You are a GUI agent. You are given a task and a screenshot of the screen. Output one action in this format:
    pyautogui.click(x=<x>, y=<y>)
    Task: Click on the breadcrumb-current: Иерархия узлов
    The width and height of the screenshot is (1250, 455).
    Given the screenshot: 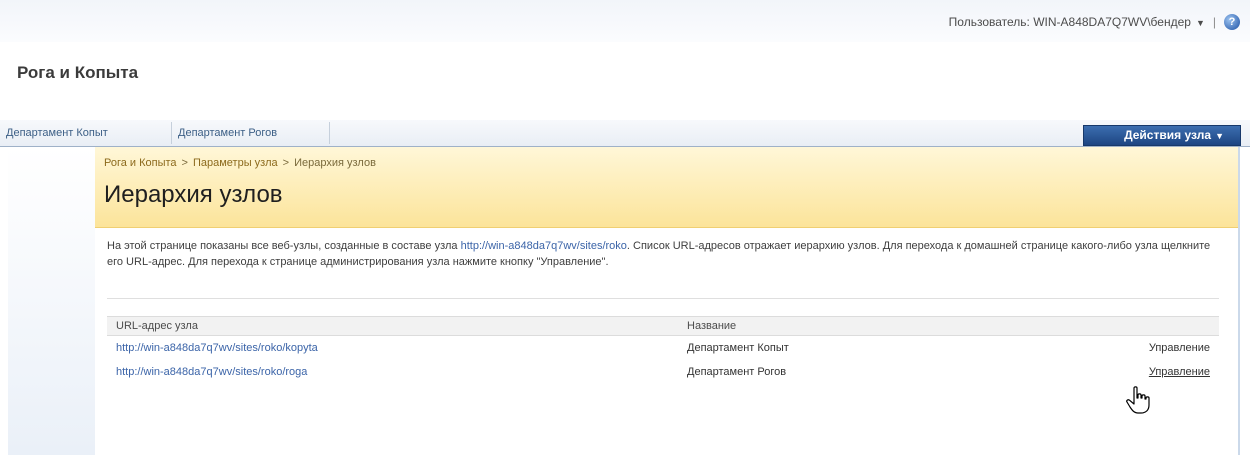 What is the action you would take?
    pyautogui.click(x=335, y=163)
    